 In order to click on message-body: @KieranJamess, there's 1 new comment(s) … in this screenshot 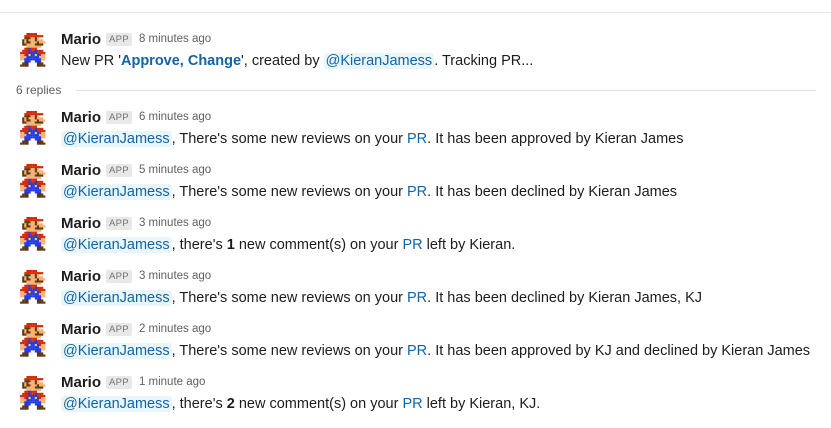, I will do `click(288, 245)`.